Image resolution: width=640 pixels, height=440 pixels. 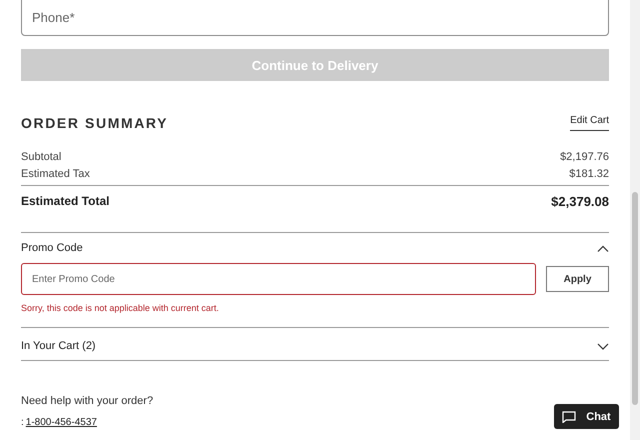 I want to click on apply-button: Apply, so click(x=577, y=279).